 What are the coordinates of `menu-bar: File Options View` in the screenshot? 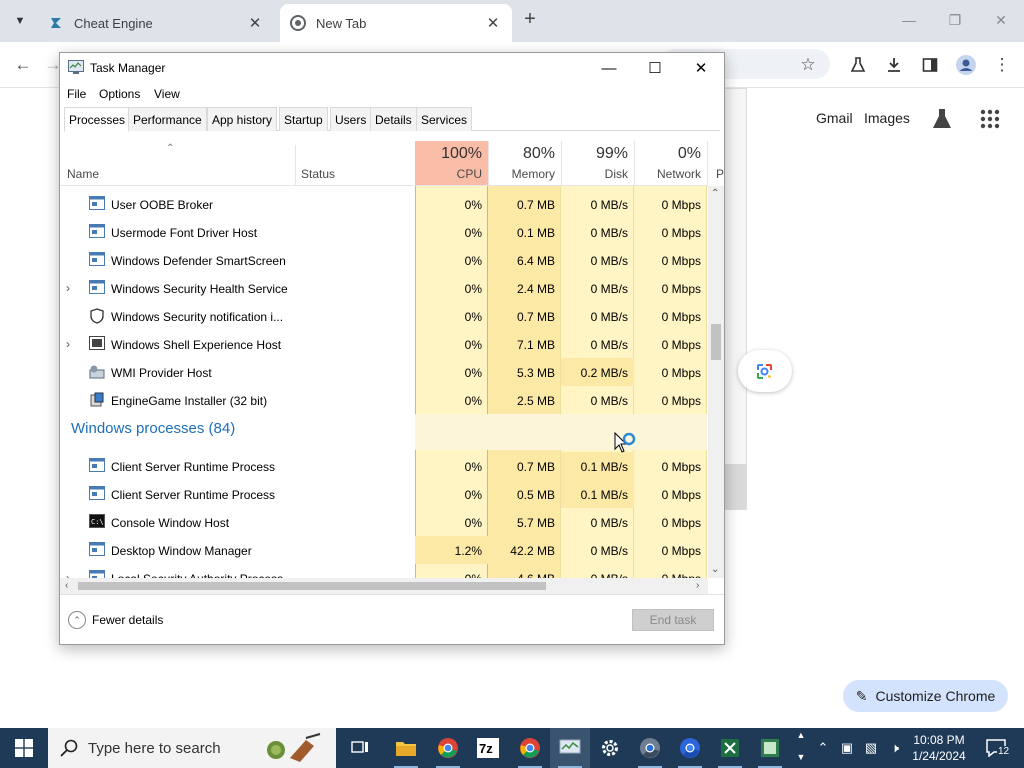 It's located at (392, 94).